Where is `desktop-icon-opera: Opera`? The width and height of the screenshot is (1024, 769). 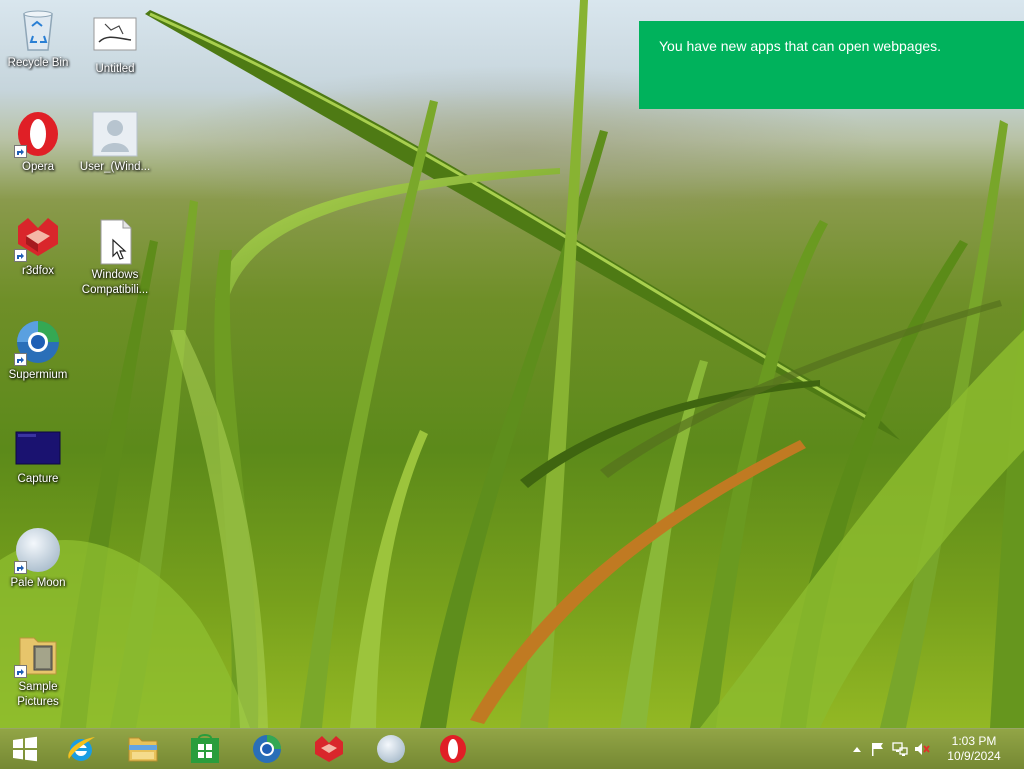
desktop-icon-opera: Opera is located at coordinates (38, 142).